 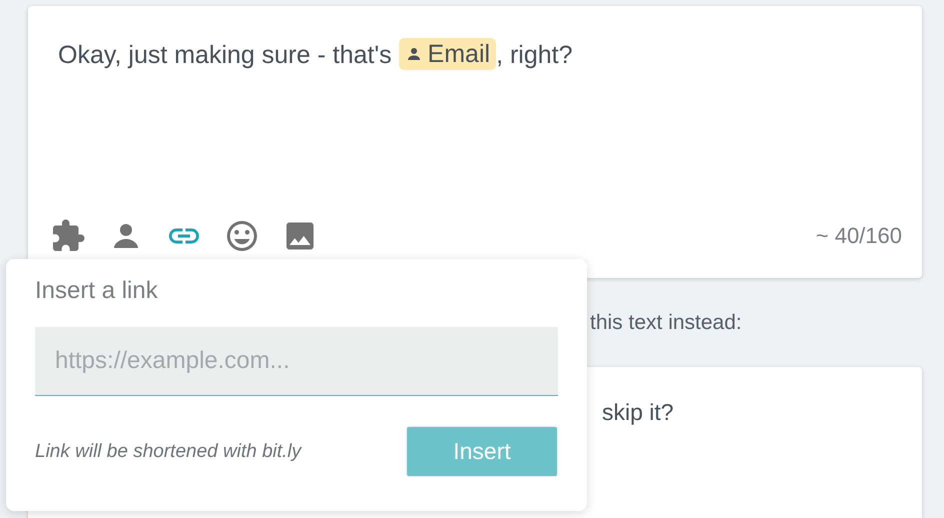 What do you see at coordinates (666, 322) in the screenshot?
I see `instruction-text: this text instead:` at bounding box center [666, 322].